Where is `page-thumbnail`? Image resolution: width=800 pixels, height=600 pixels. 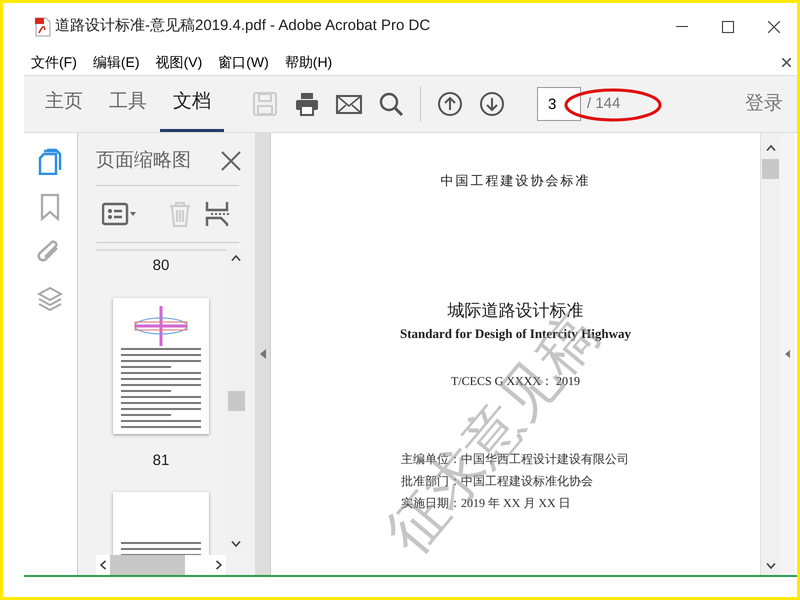 page-thumbnail is located at coordinates (161, 366).